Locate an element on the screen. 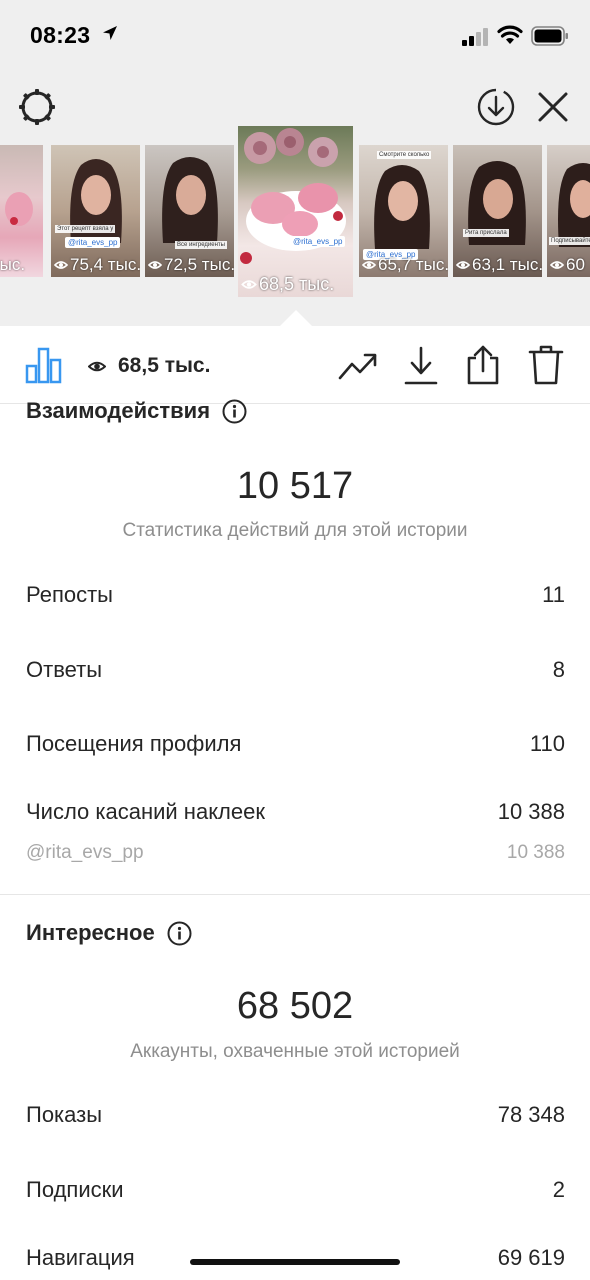 The image size is (590, 1280). story-views: 75,4 тыс. is located at coordinates (97, 265).